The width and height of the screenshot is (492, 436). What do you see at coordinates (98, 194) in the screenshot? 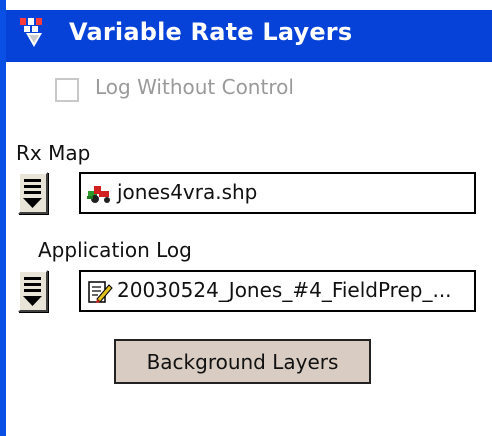
I see `tractor-map-icon` at bounding box center [98, 194].